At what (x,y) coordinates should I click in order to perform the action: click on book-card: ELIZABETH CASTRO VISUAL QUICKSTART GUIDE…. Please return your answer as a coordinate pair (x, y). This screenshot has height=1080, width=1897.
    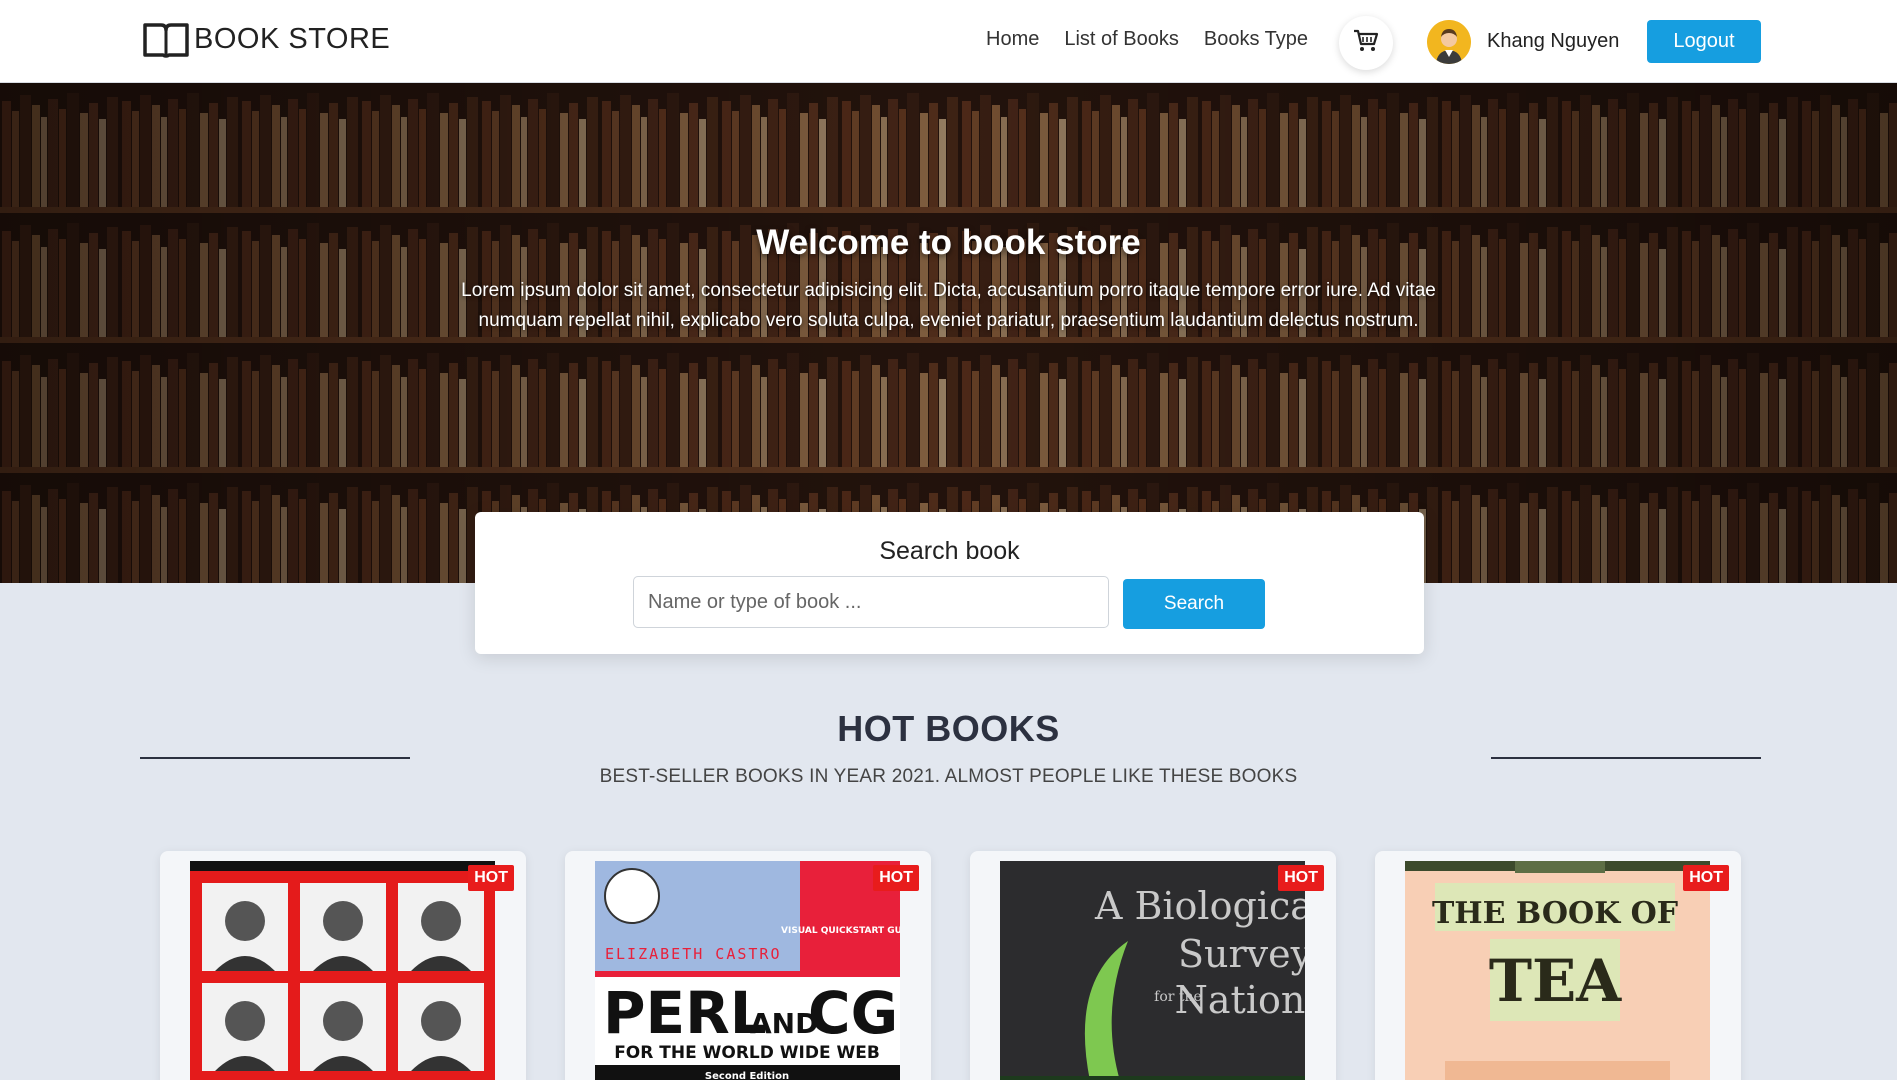
    Looking at the image, I should click on (748, 965).